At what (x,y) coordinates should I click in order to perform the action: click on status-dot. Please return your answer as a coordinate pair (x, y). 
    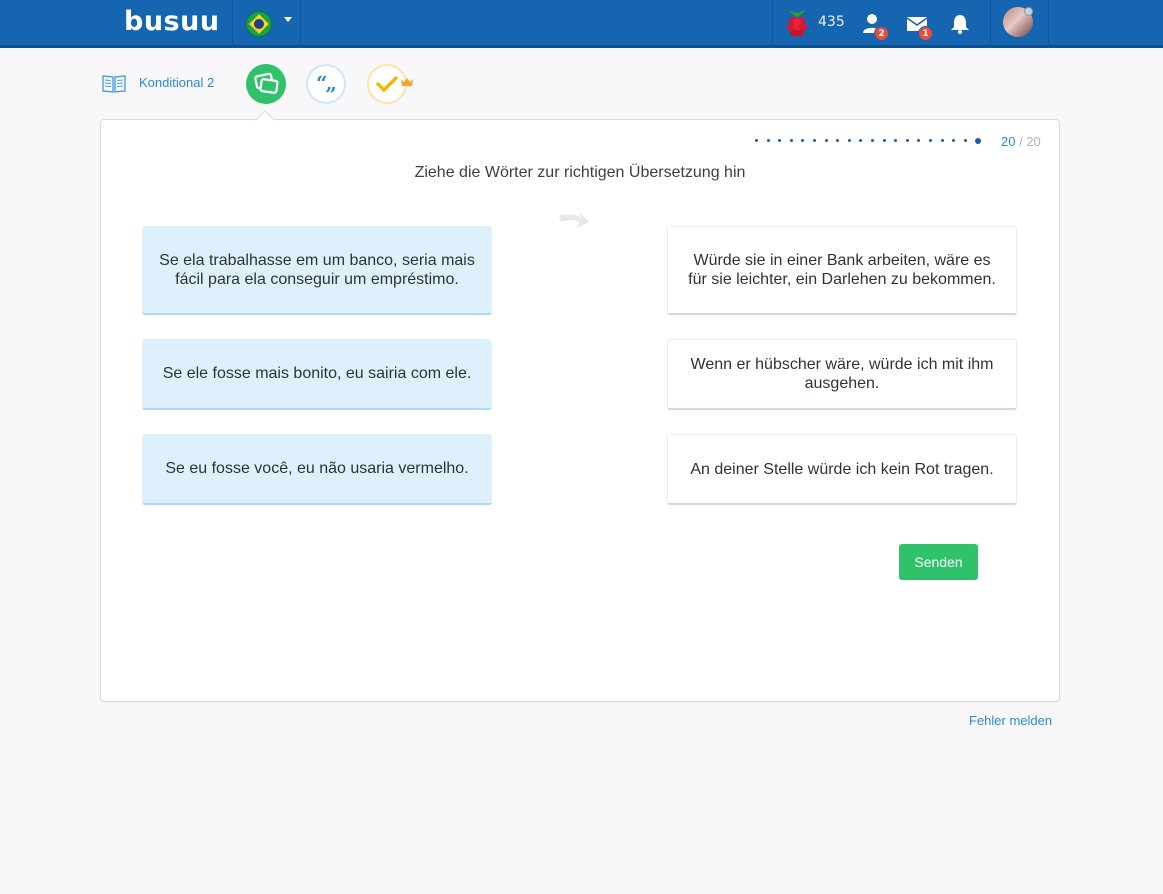
    Looking at the image, I should click on (1028, 11).